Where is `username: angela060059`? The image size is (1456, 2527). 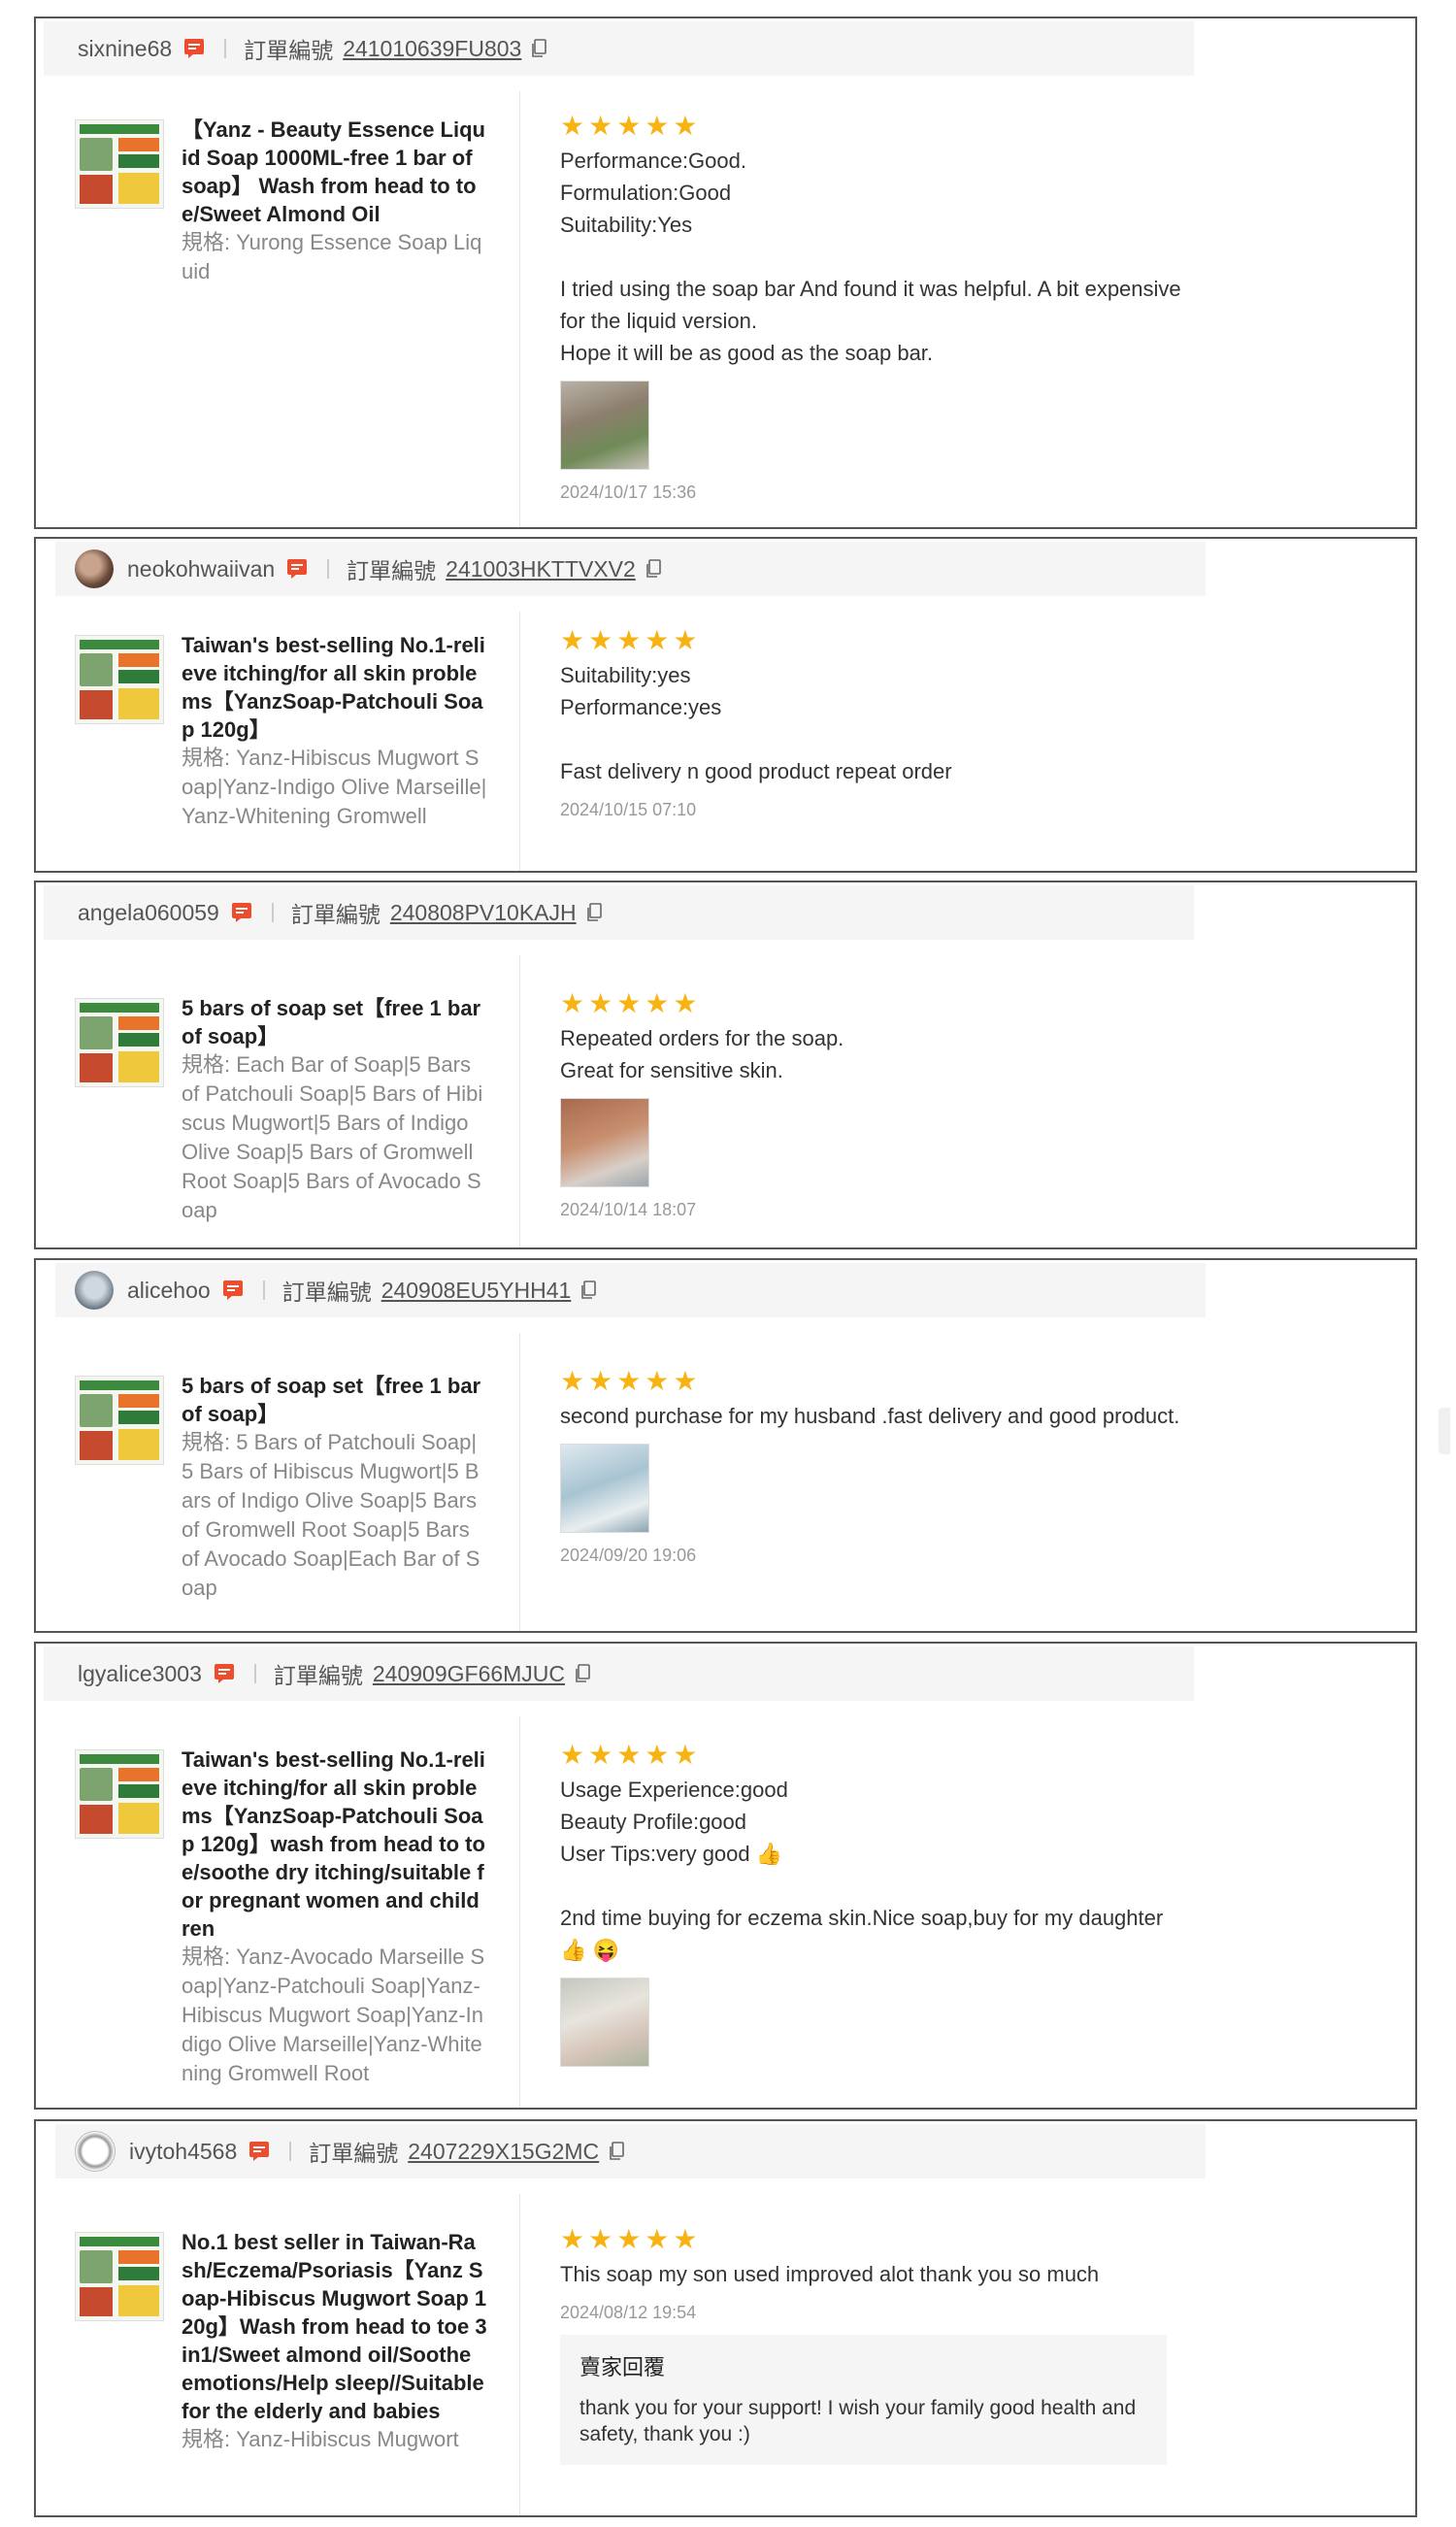 username: angela060059 is located at coordinates (148, 913).